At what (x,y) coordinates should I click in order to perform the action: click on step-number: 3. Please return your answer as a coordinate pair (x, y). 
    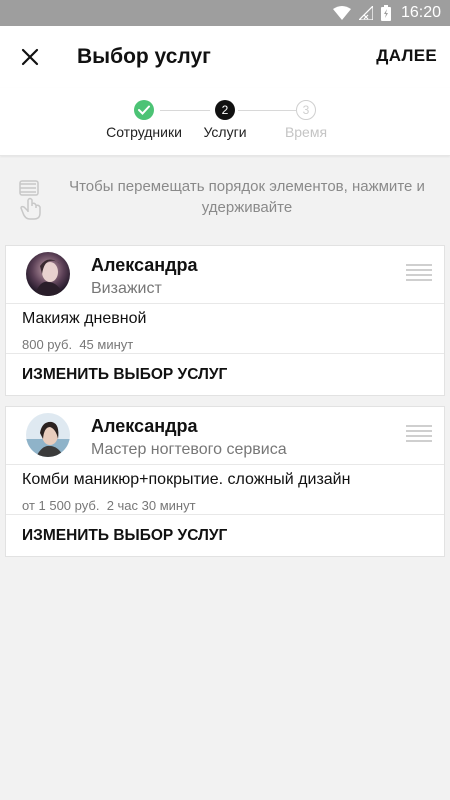
    Looking at the image, I should click on (306, 110).